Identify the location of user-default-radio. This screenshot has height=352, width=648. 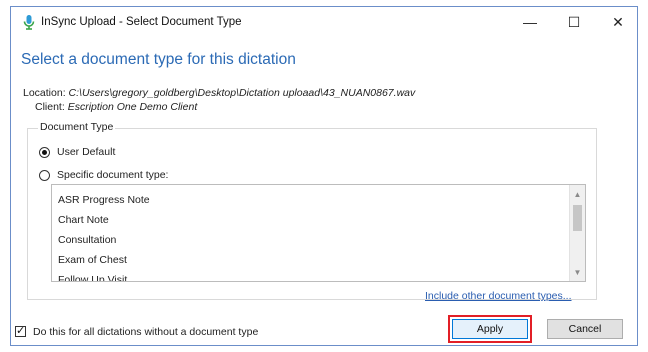
(44, 152).